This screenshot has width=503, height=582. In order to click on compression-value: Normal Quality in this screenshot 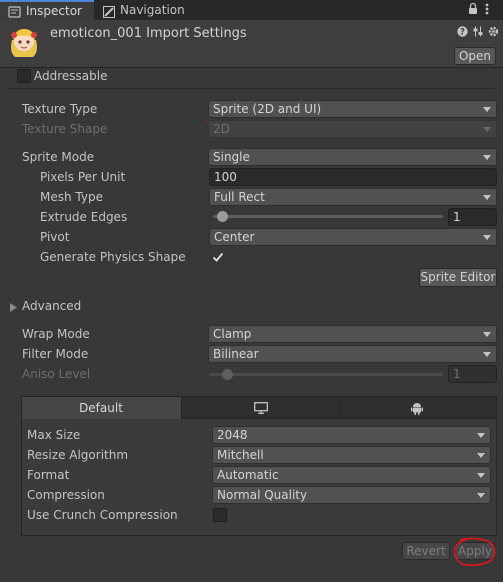, I will do `click(262, 495)`.